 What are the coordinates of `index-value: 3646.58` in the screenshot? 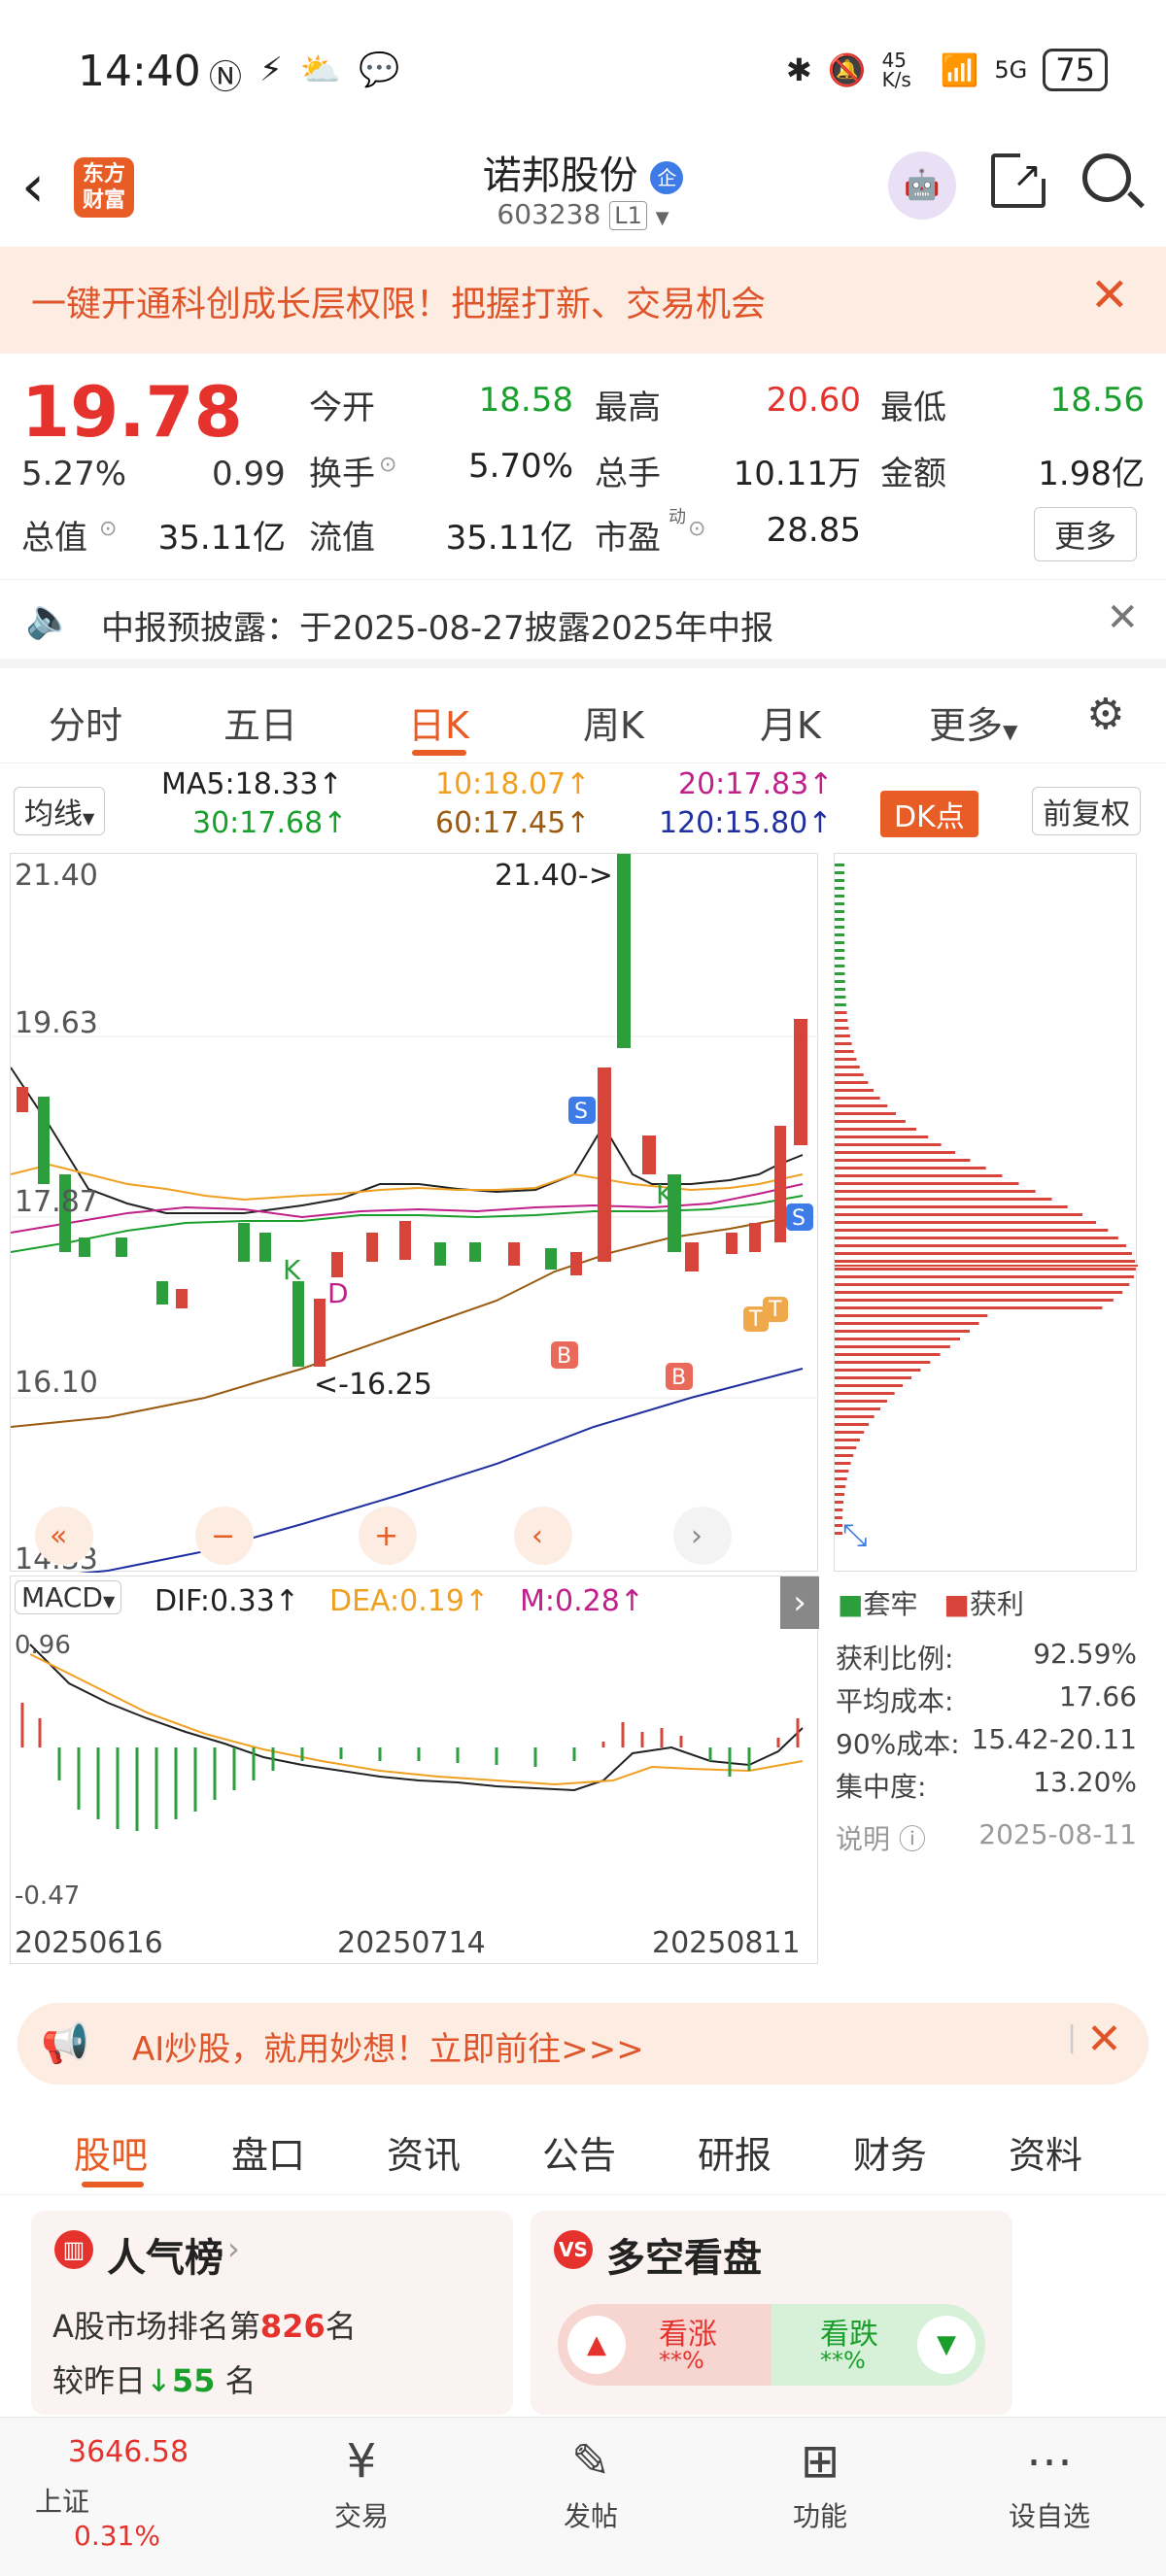 It's located at (128, 2452).